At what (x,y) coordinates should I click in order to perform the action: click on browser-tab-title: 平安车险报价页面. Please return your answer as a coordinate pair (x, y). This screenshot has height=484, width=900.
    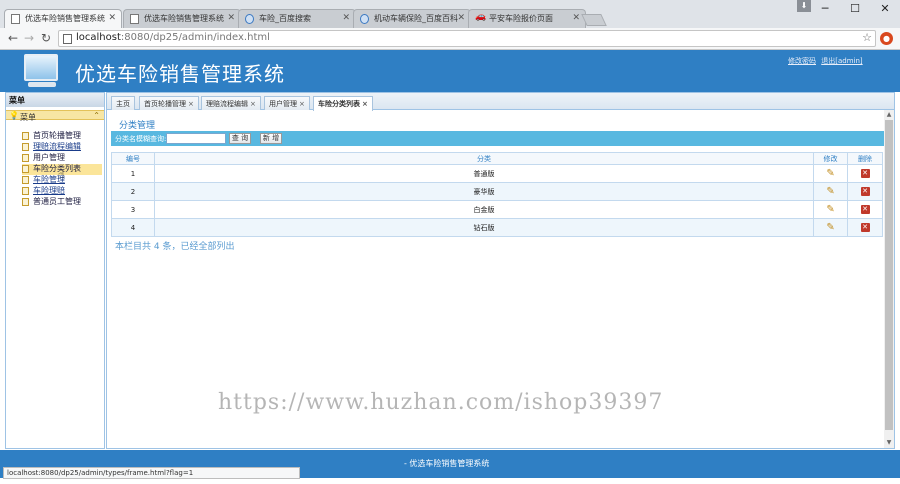
    Looking at the image, I should click on (521, 18).